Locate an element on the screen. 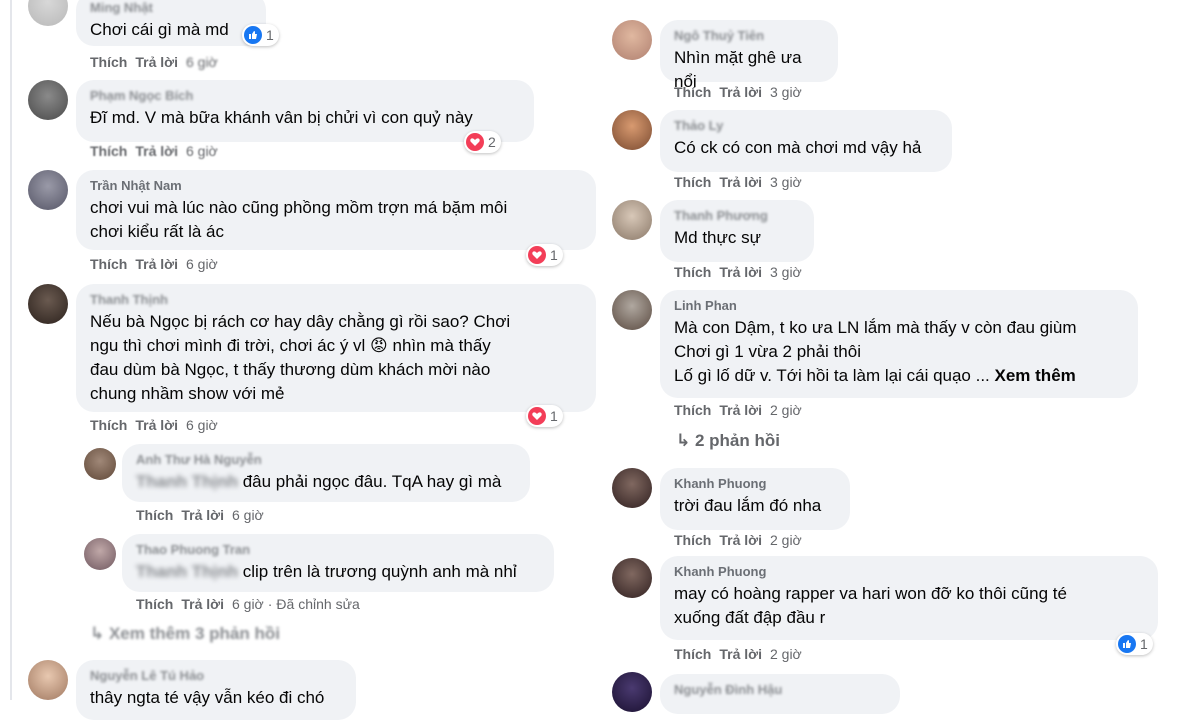 This screenshot has width=1200, height=720. comment-bubble: Nguyễn Đình Hậu is located at coordinates (780, 694).